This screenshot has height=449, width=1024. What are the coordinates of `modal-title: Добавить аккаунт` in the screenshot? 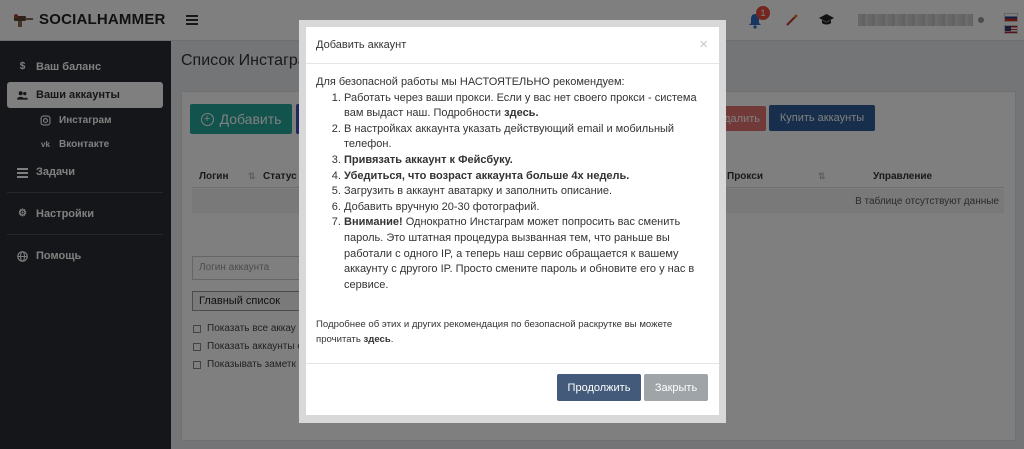 It's located at (361, 45).